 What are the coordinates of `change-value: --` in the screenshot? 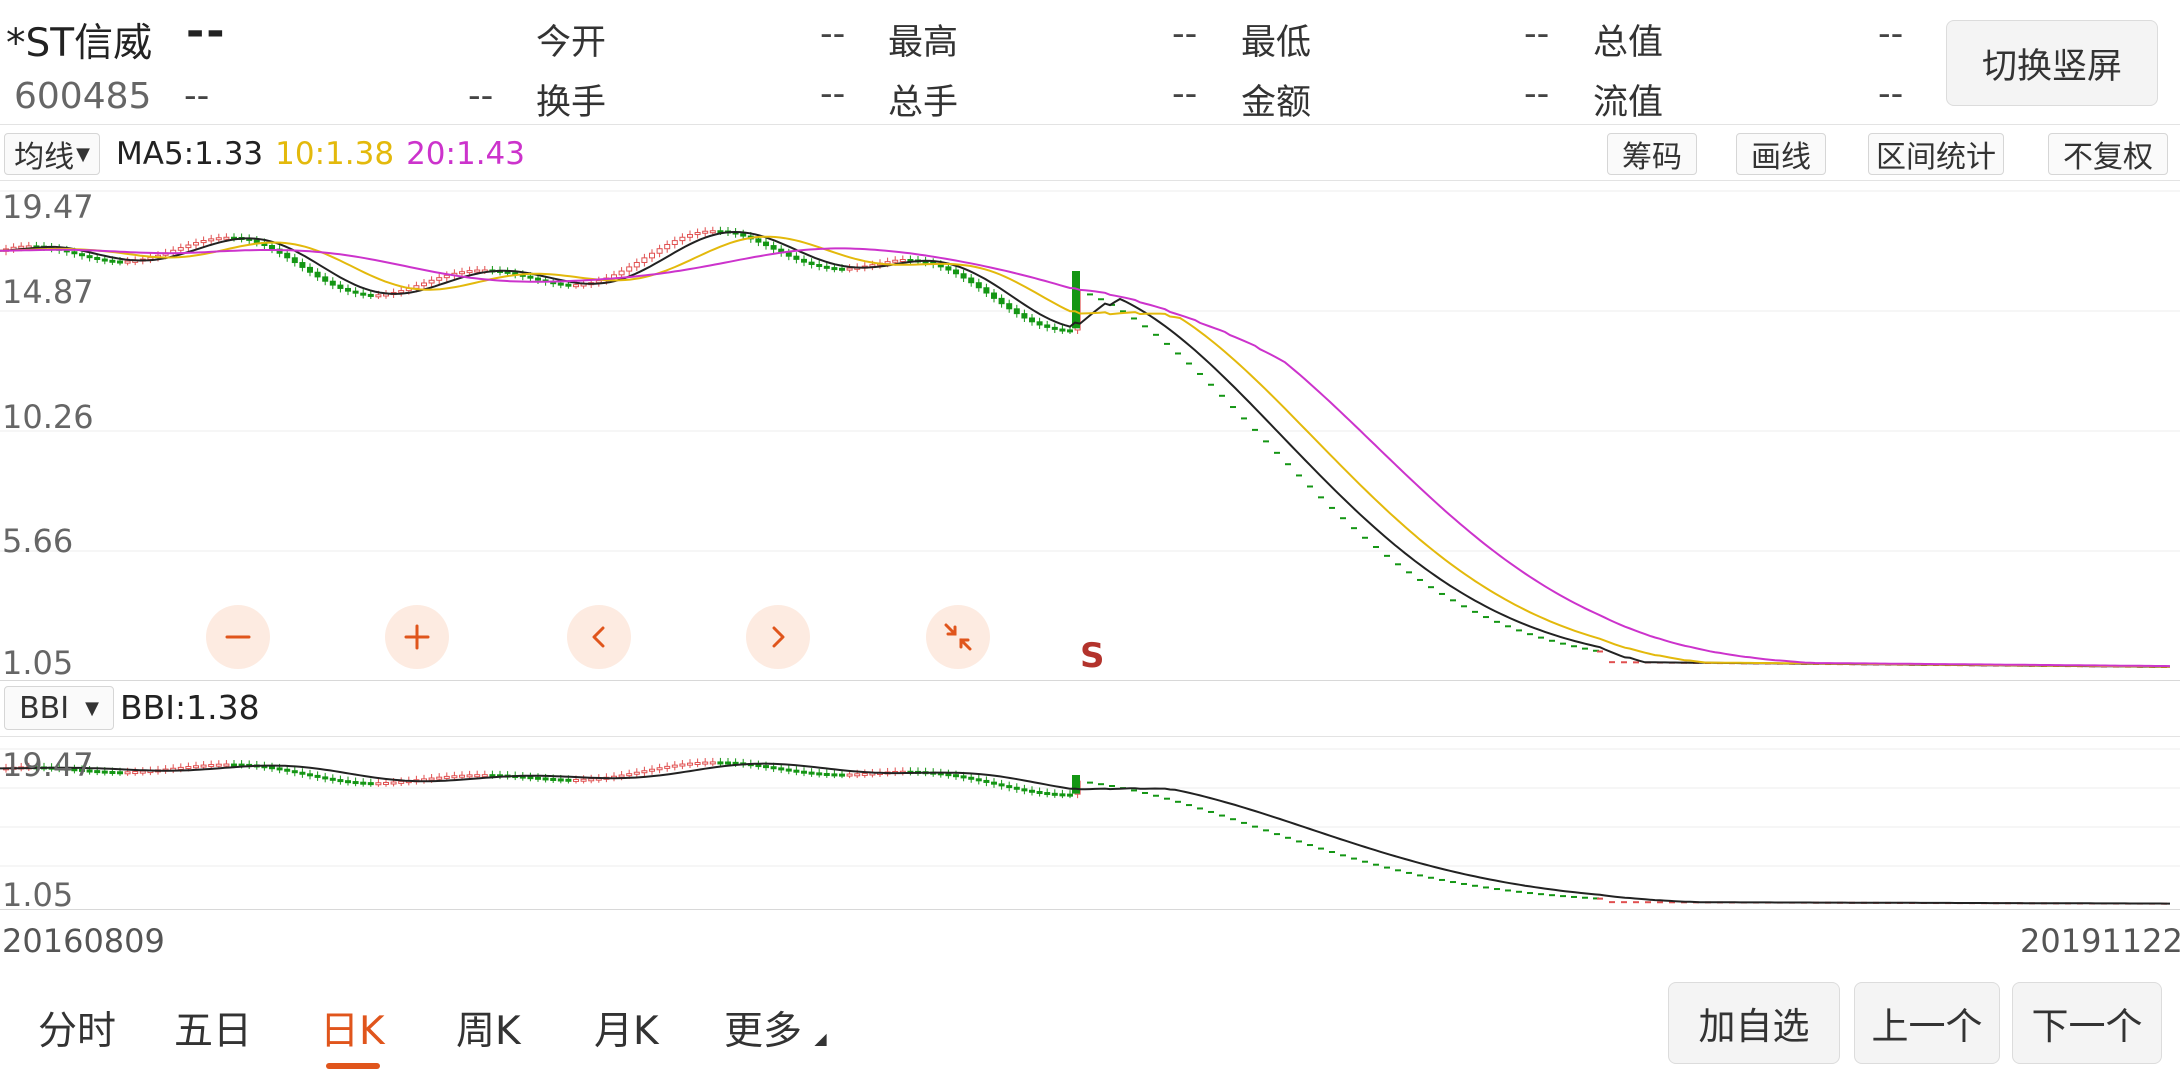 It's located at (197, 96).